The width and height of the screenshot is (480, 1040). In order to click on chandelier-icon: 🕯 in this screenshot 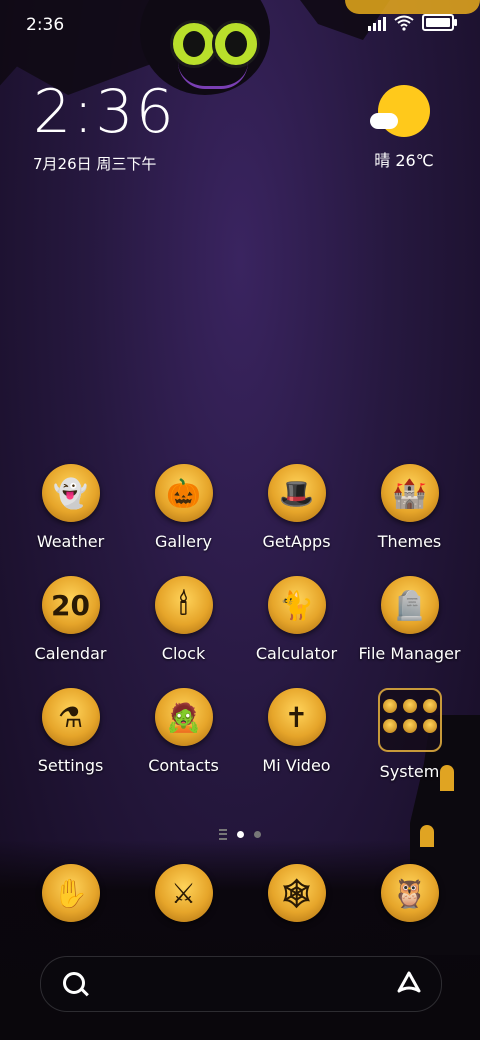, I will do `click(183, 605)`.